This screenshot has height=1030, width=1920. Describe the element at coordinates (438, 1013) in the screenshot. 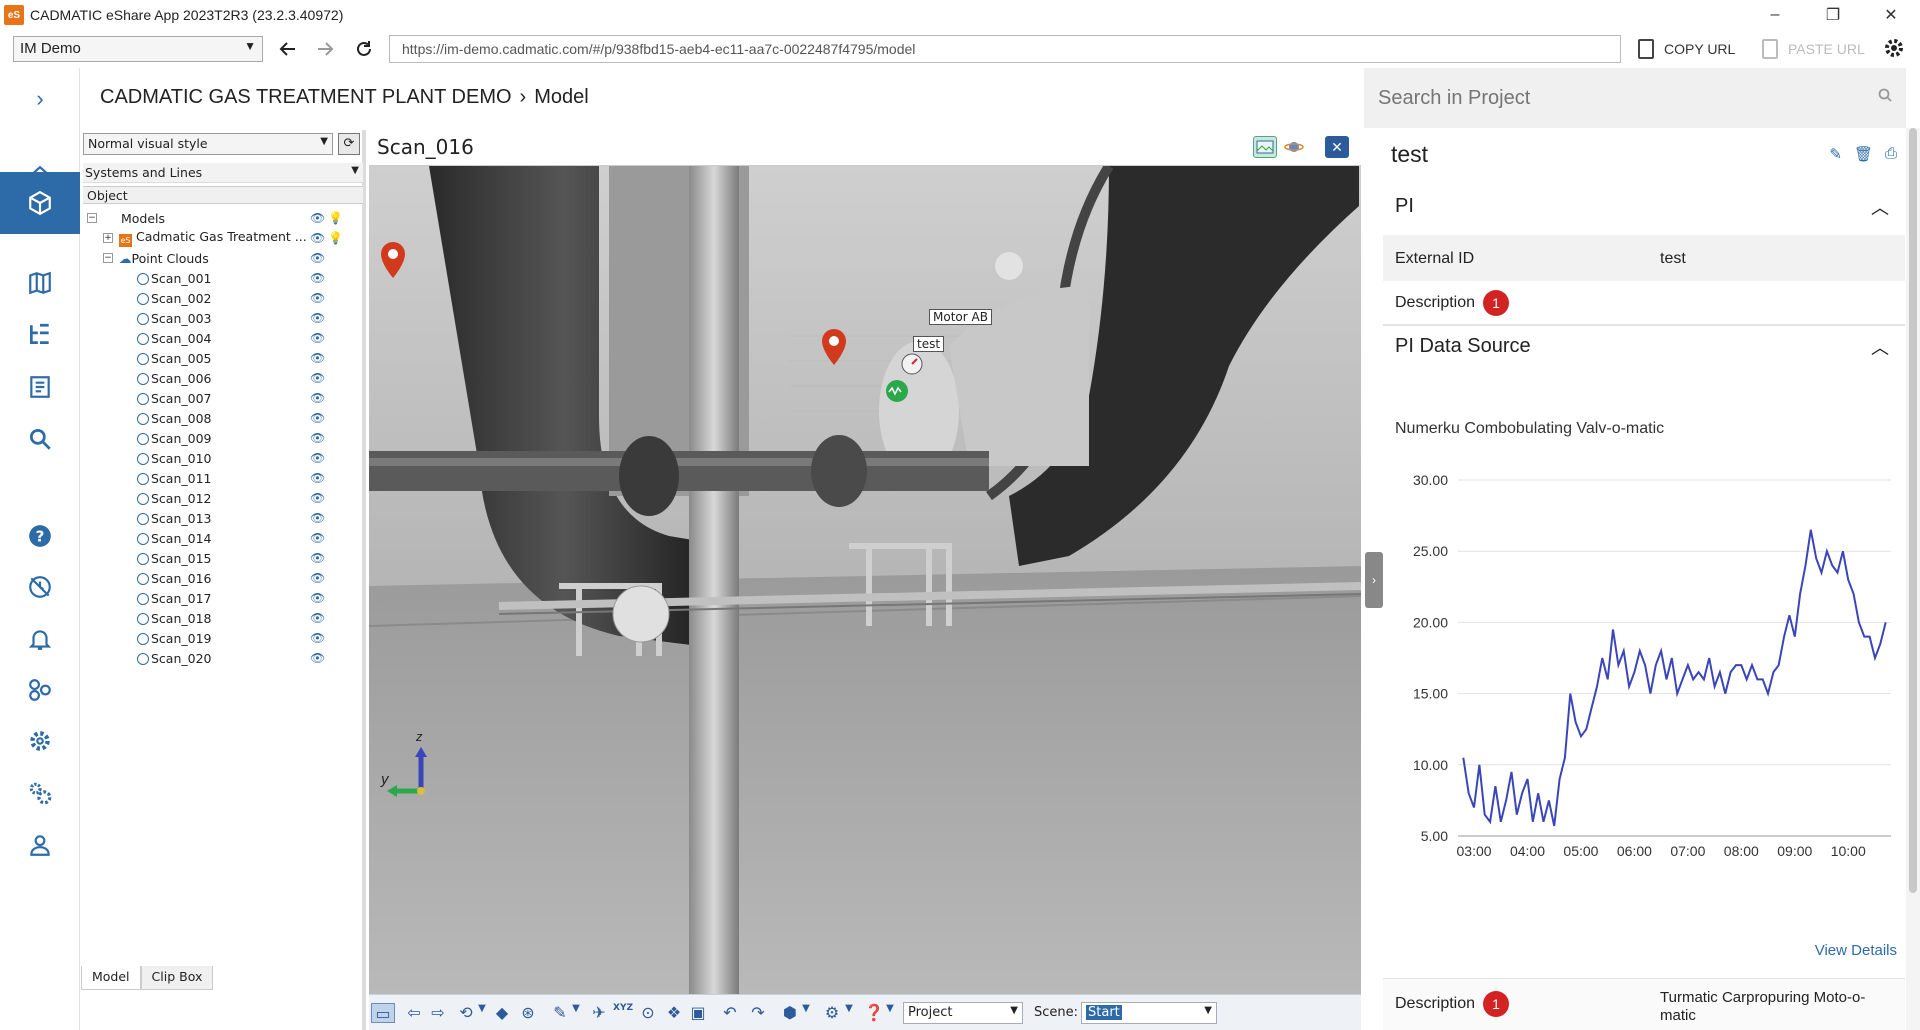

I see `nav-forward-button: ⇨` at that location.